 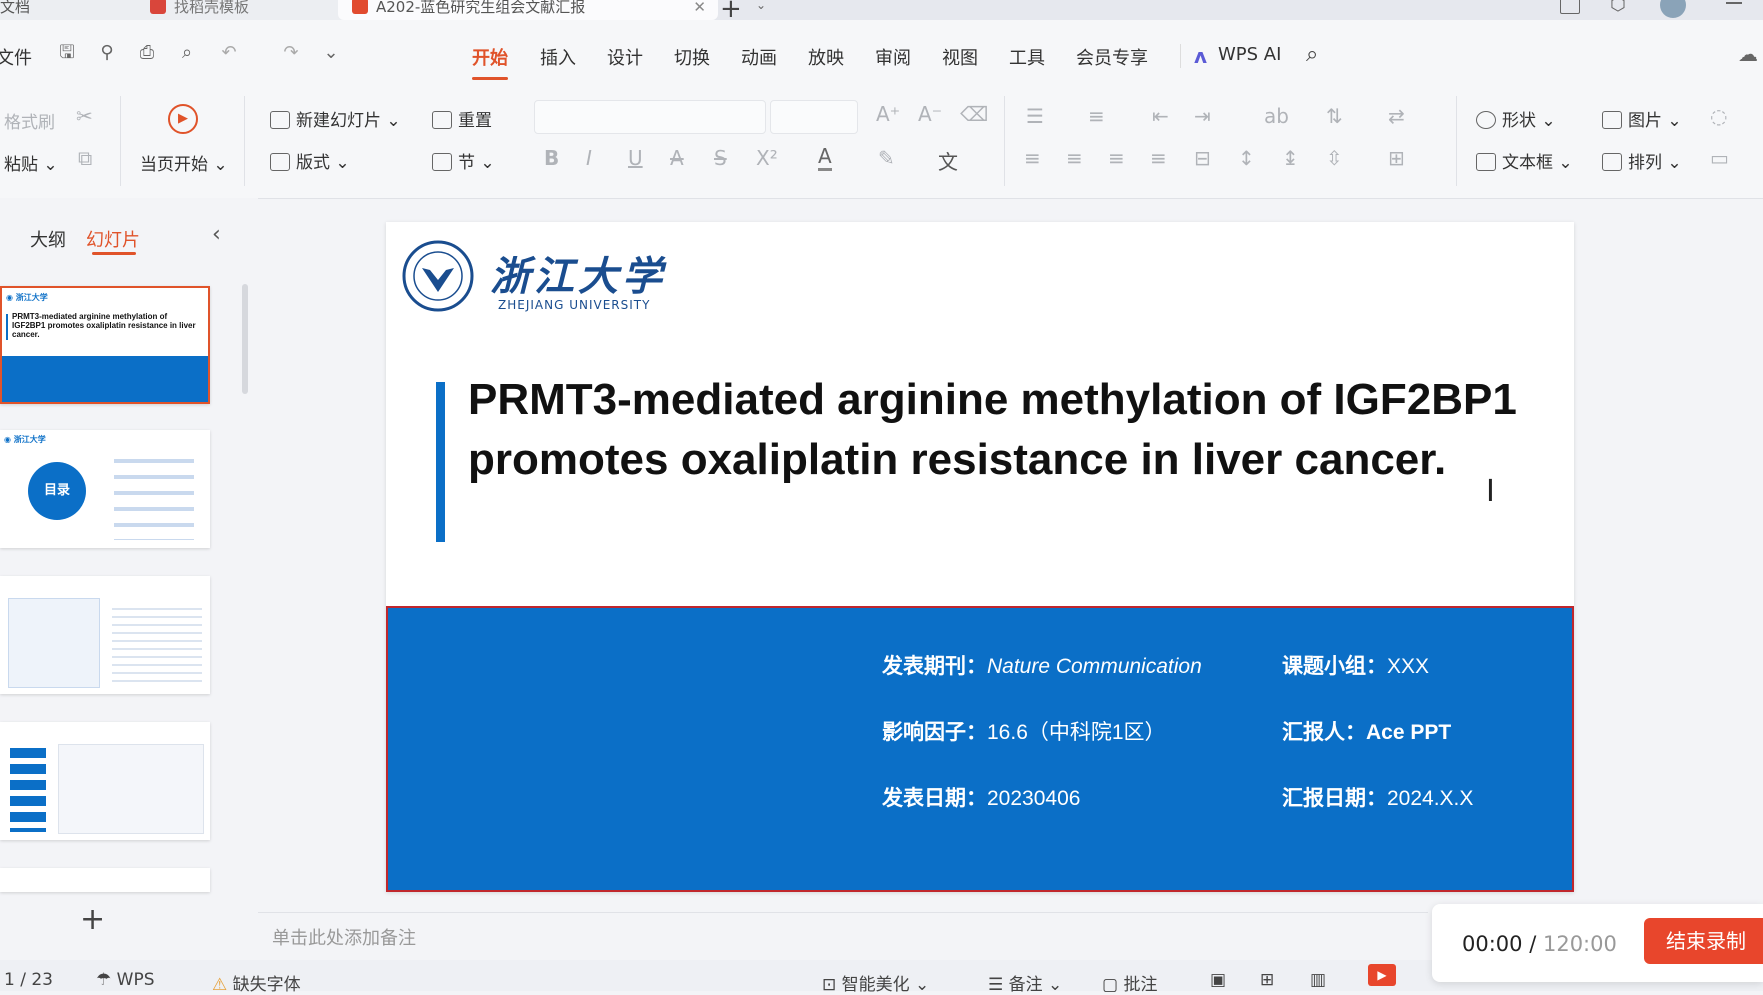 I want to click on paragraph-spacing-icon: ↨, so click(x=1290, y=158).